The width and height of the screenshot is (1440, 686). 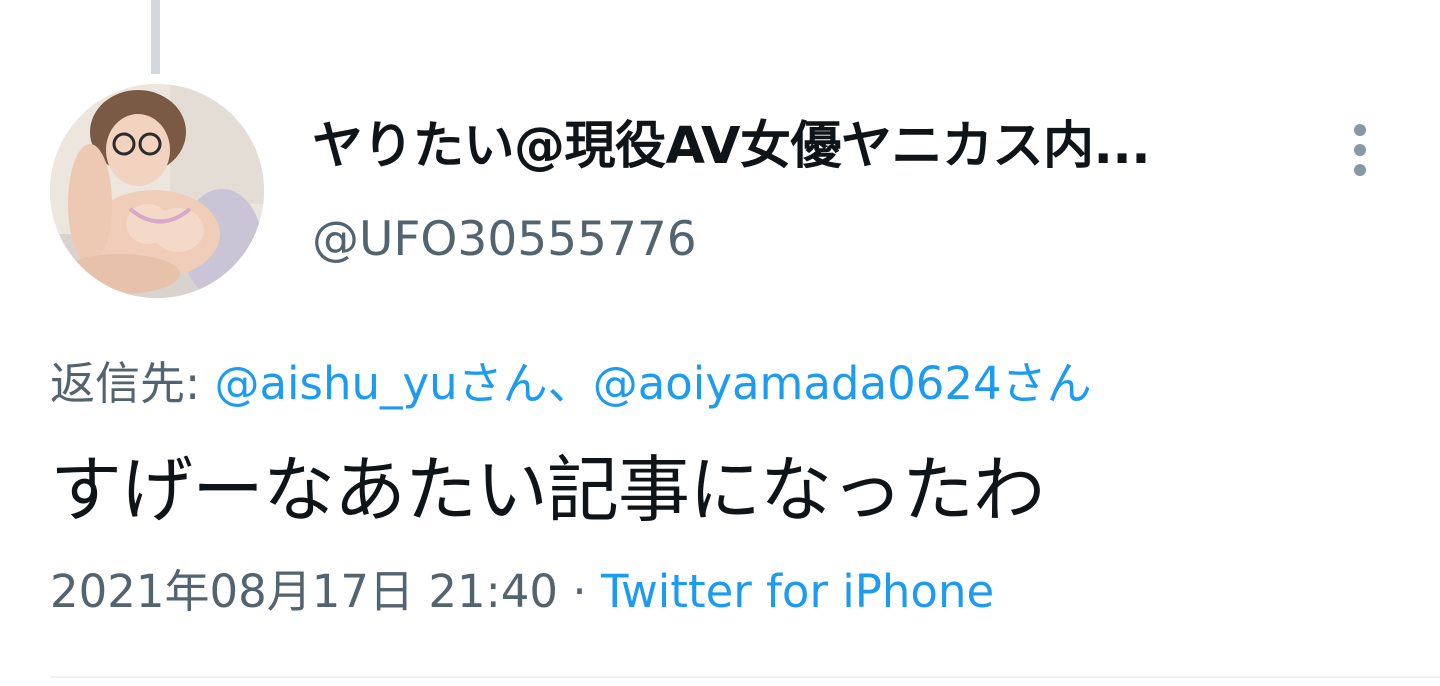 I want to click on author-handle: @UFO30555776, so click(x=504, y=240).